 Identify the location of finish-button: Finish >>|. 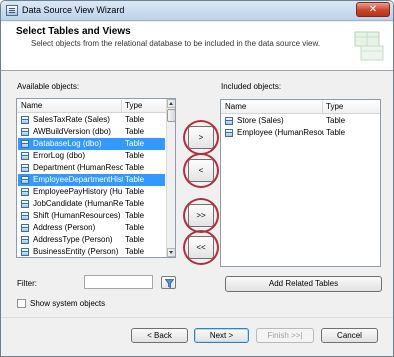
(285, 335).